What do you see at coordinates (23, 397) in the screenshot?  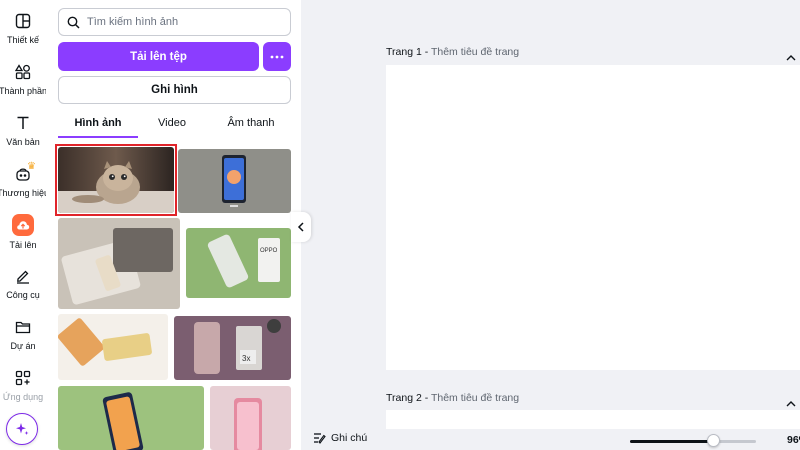 I see `rail-label: Ứng dụng` at bounding box center [23, 397].